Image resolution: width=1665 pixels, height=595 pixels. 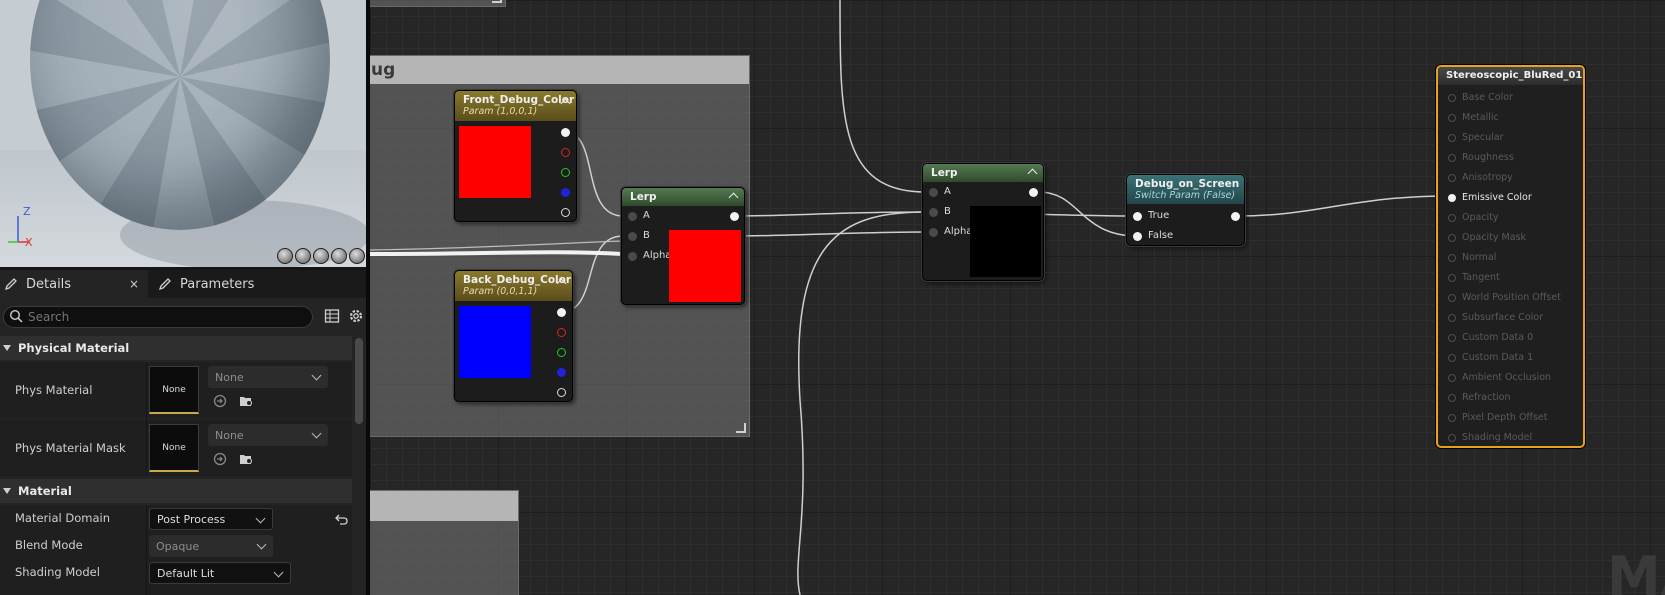 I want to click on phys-material-mask-dropdown: None, so click(x=268, y=435).